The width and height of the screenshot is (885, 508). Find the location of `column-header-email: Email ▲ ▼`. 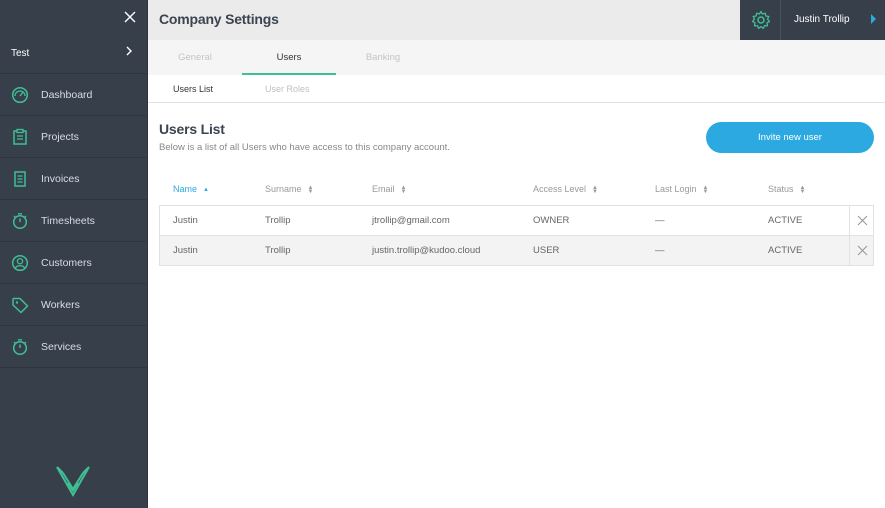

column-header-email: Email ▲ ▼ is located at coordinates (389, 189).